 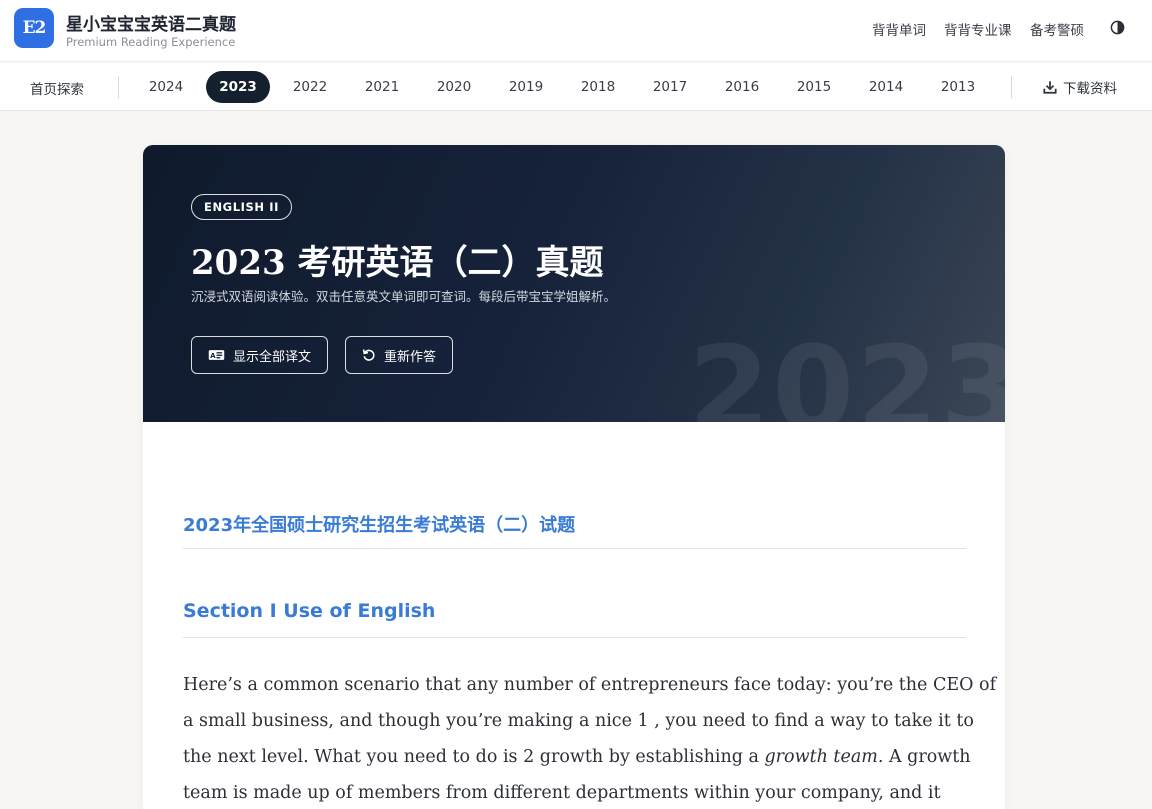 I want to click on year-tab-2022: 2022, so click(x=310, y=87).